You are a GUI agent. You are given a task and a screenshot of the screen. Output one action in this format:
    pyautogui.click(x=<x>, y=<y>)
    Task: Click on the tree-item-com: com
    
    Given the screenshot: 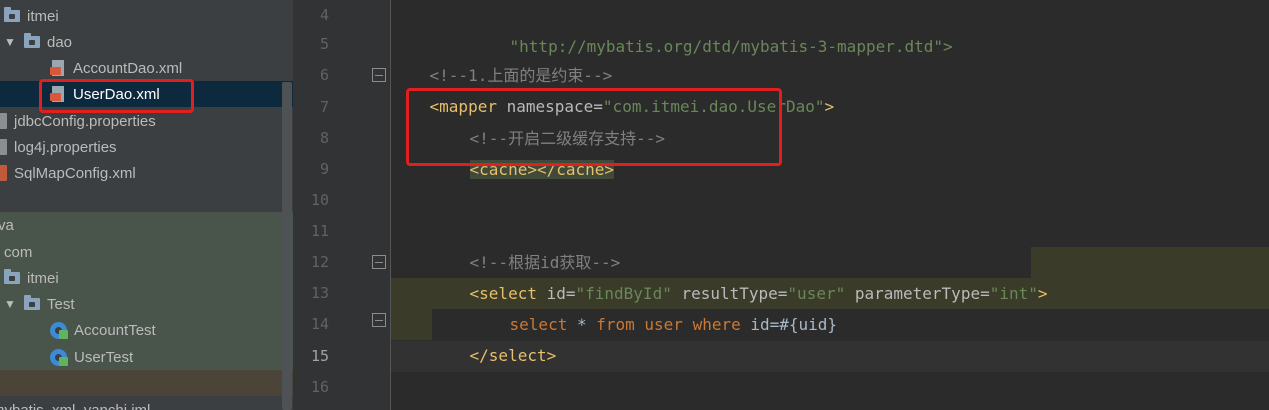 What is the action you would take?
    pyautogui.click(x=18, y=252)
    